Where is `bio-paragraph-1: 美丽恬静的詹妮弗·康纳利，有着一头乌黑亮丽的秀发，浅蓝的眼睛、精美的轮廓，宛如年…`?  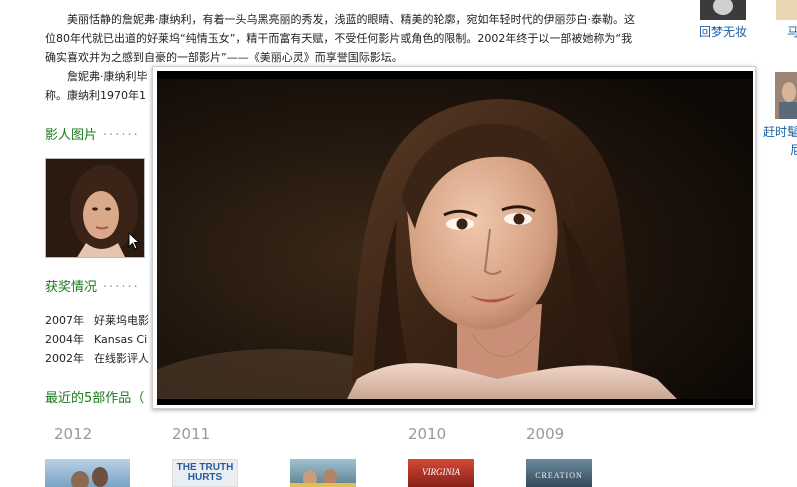
bio-paragraph-1: 美丽恬静的詹妮弗·康纳利，有着一头乌黑亮丽的秀发，浅蓝的眼睛、精美的轮廓，宛如年… is located at coordinates (340, 38).